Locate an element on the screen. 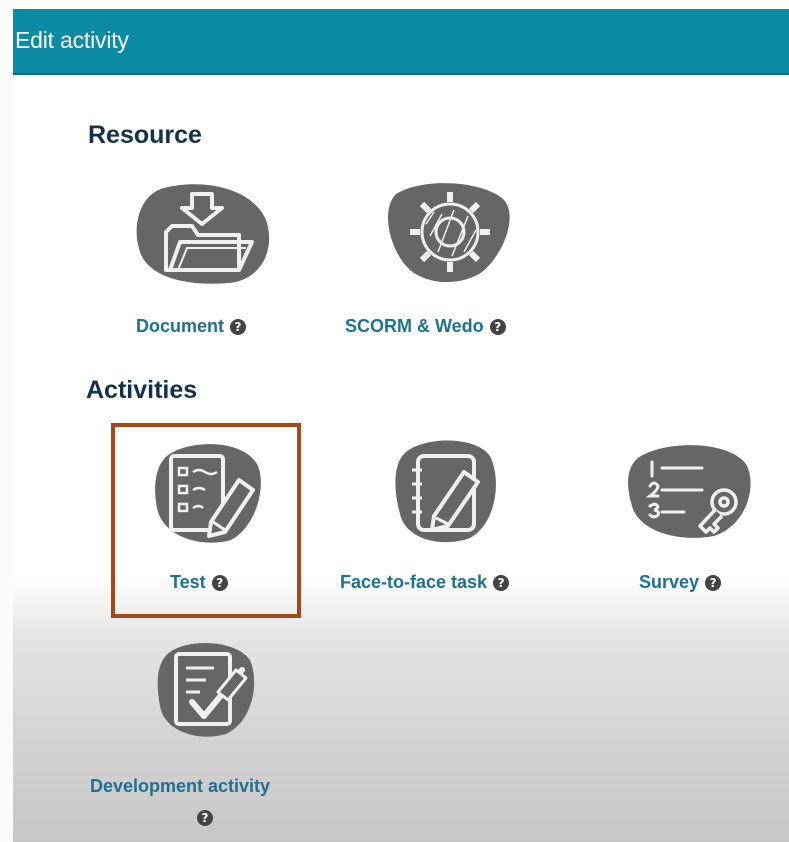 The height and width of the screenshot is (842, 789). section-title-resource: Resource is located at coordinates (145, 135).